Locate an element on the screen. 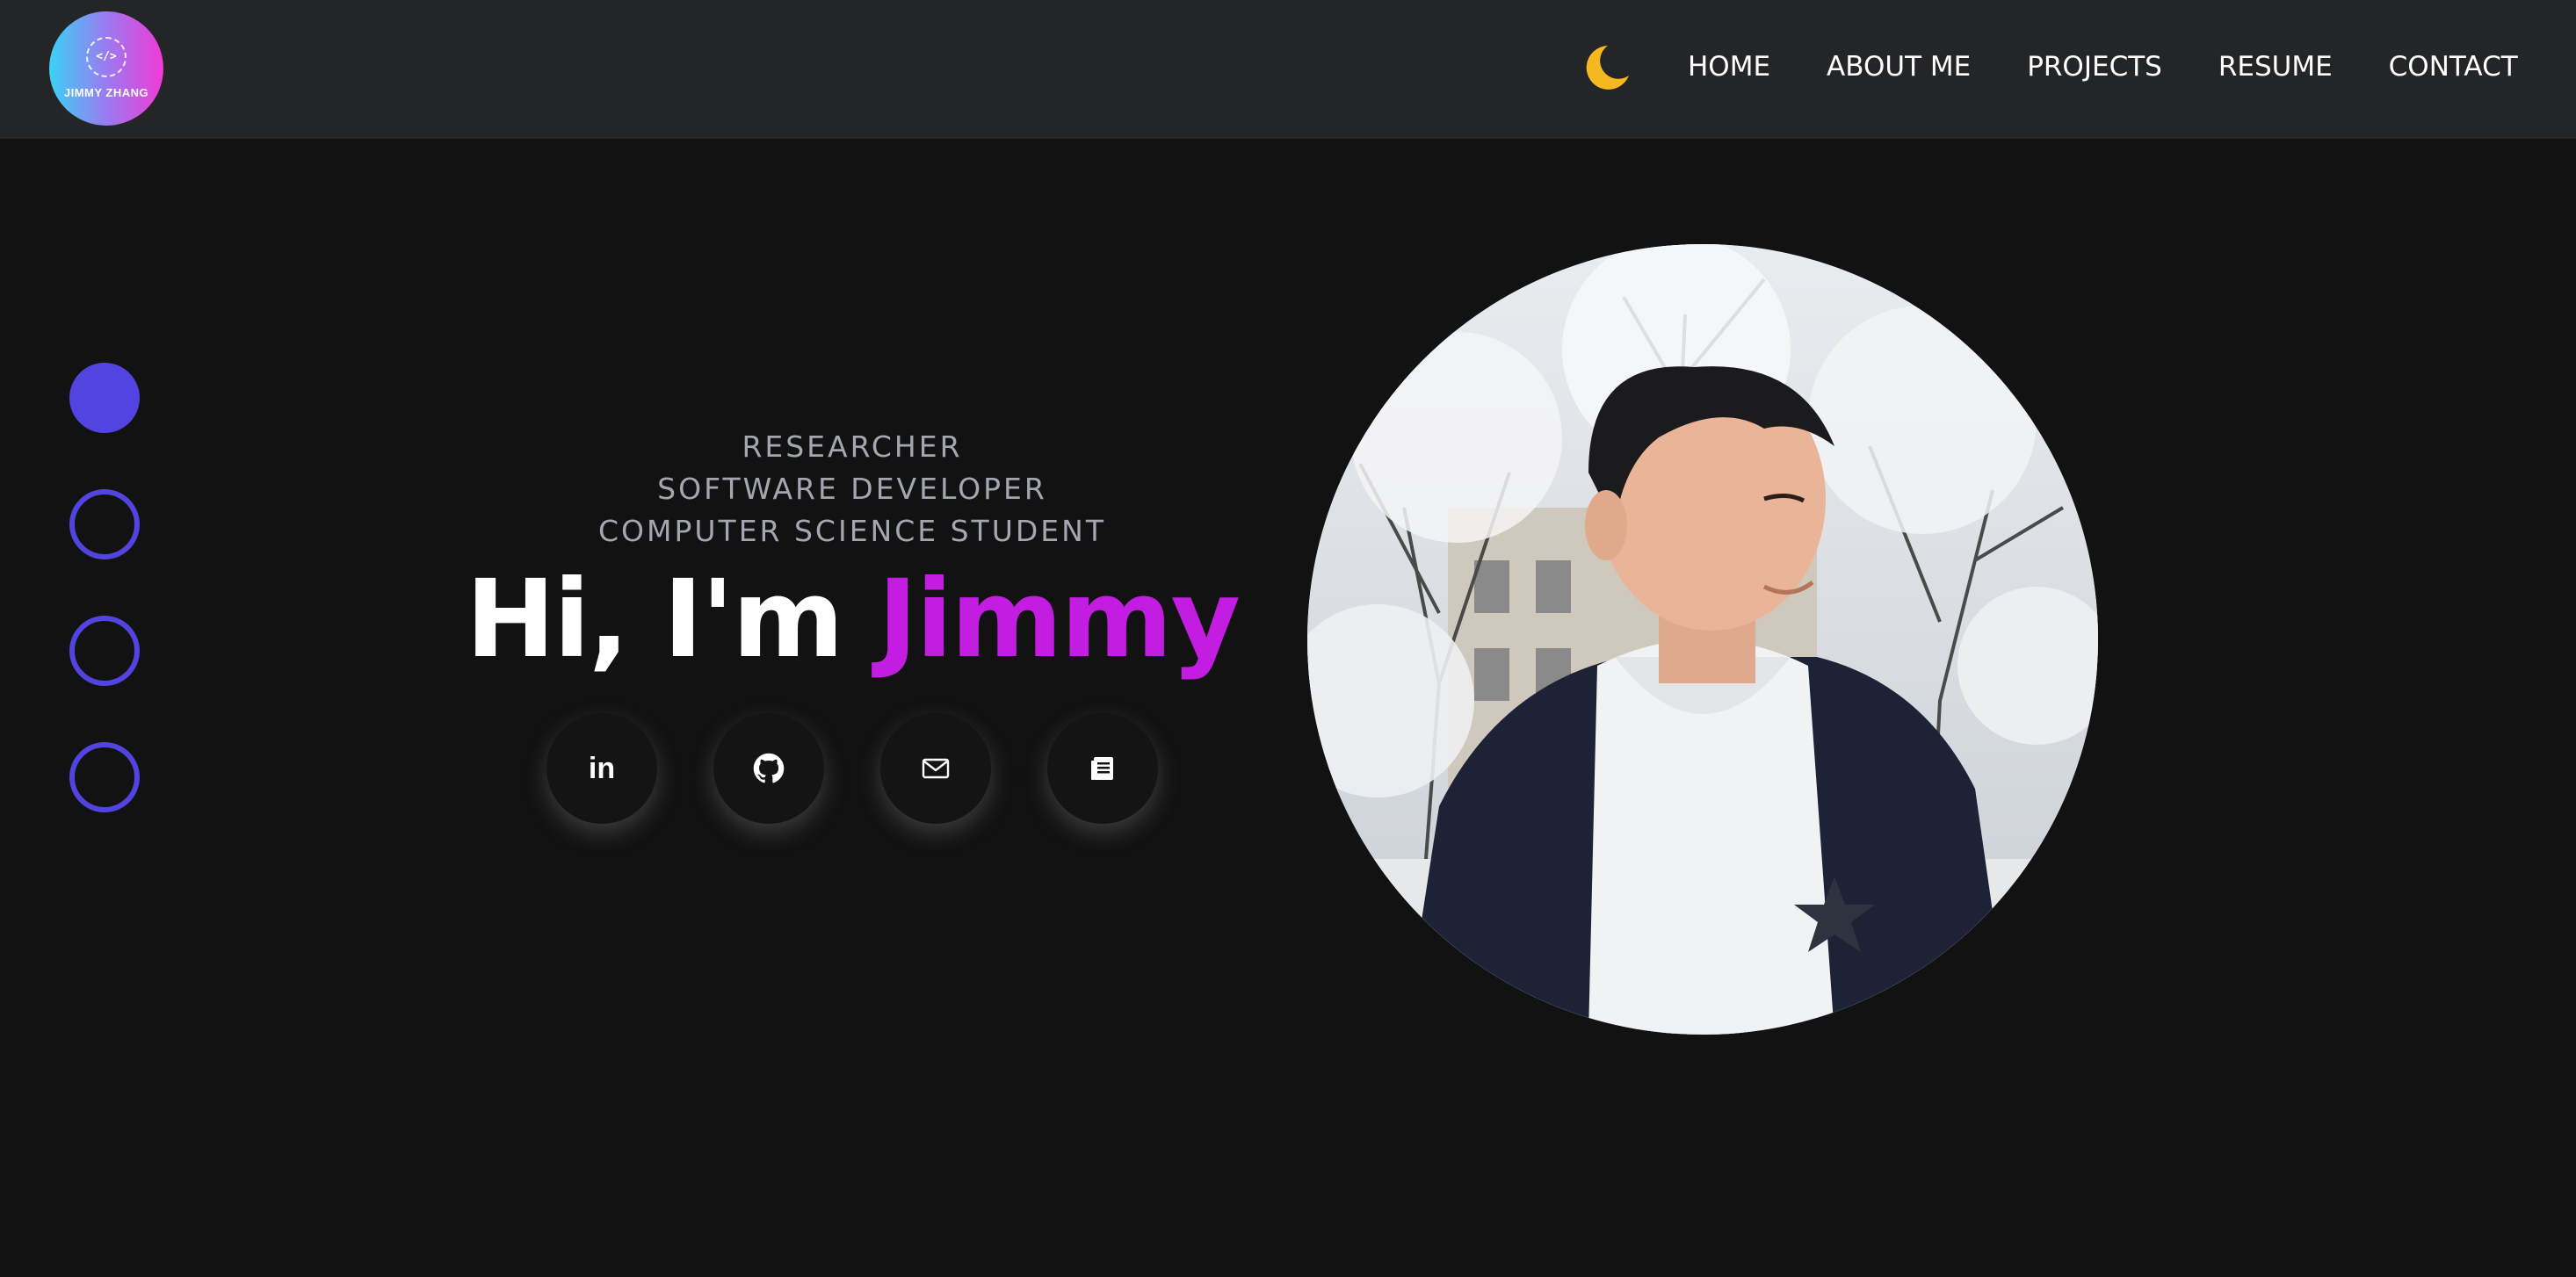 The width and height of the screenshot is (2576, 1277). logo-text: JIMMY ZHANG is located at coordinates (106, 92).